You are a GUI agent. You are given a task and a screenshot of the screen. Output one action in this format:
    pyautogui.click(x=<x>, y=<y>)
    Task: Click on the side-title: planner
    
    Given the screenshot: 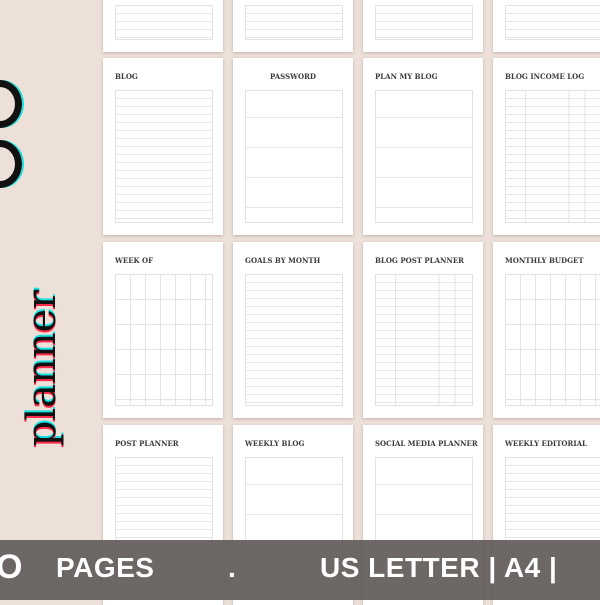 What is the action you would take?
    pyautogui.click(x=50, y=270)
    